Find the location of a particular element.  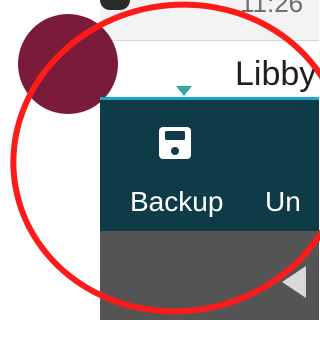

top-row: 11:26 is located at coordinates (209, 20).